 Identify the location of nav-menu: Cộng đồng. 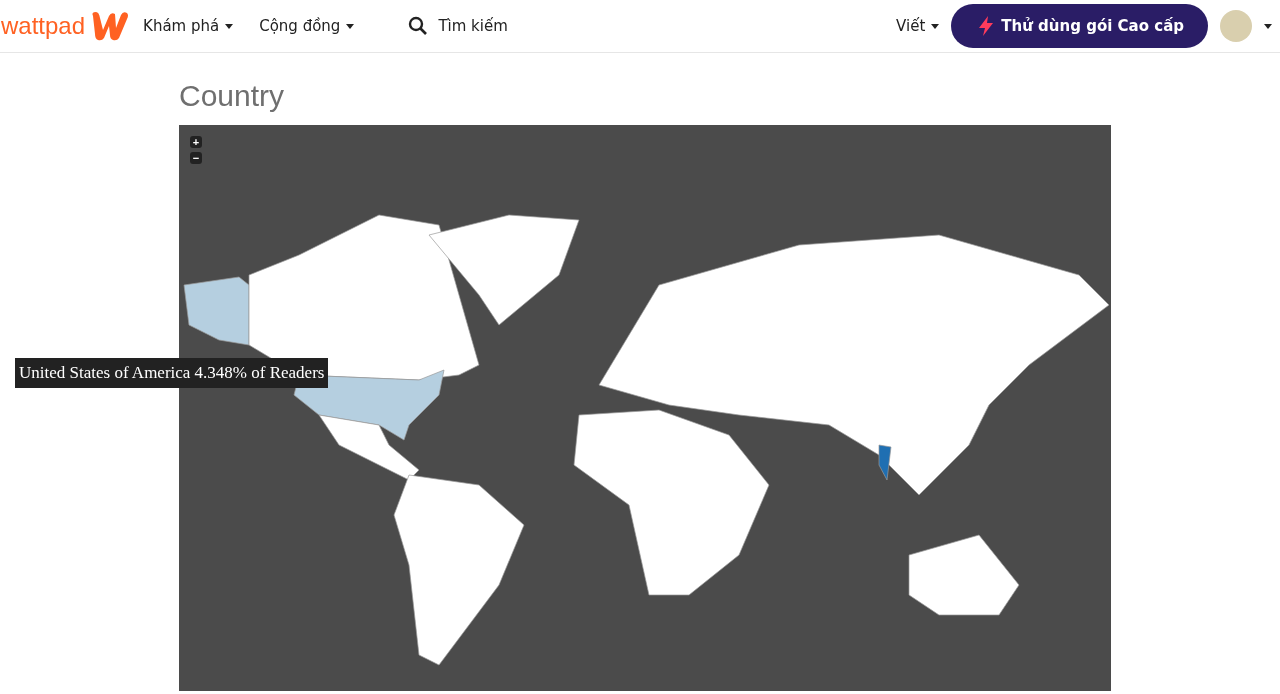
(307, 26).